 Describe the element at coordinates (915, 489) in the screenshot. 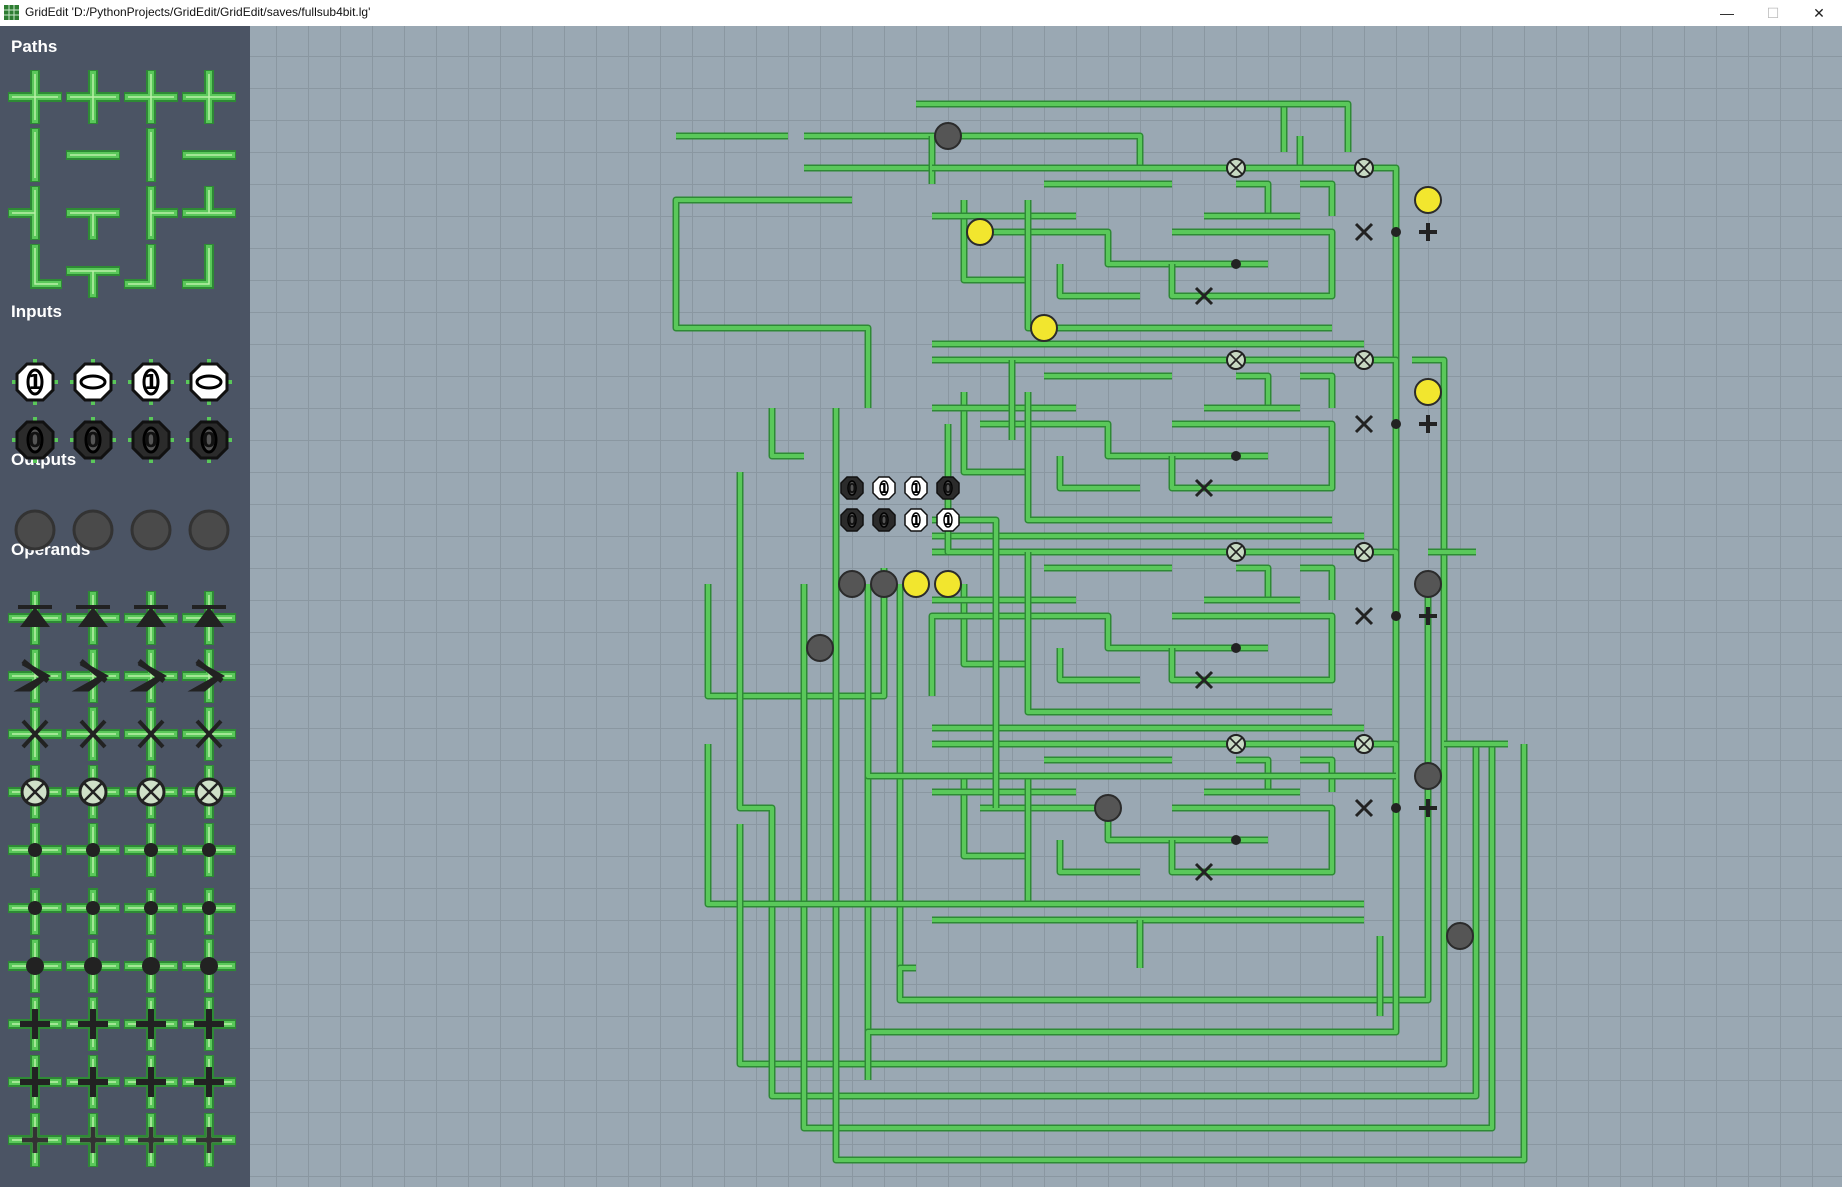

I see `input-switch-label: 1` at that location.